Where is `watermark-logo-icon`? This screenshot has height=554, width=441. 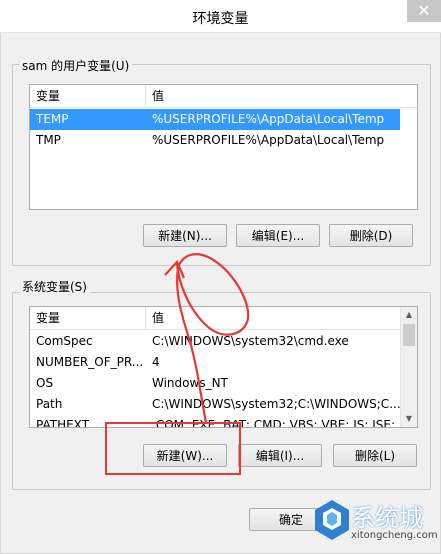
watermark-logo-icon is located at coordinates (332, 520).